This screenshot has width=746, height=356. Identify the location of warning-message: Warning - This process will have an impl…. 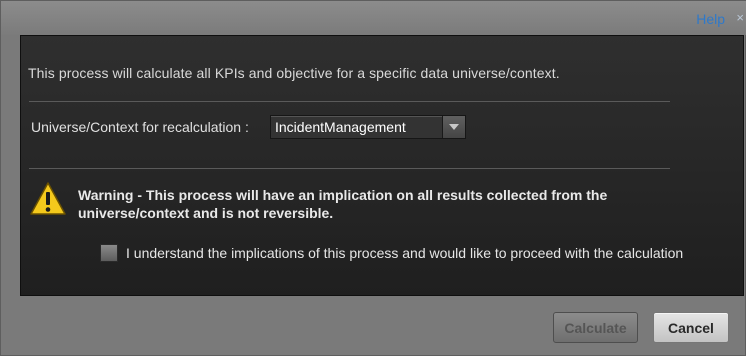
(343, 204).